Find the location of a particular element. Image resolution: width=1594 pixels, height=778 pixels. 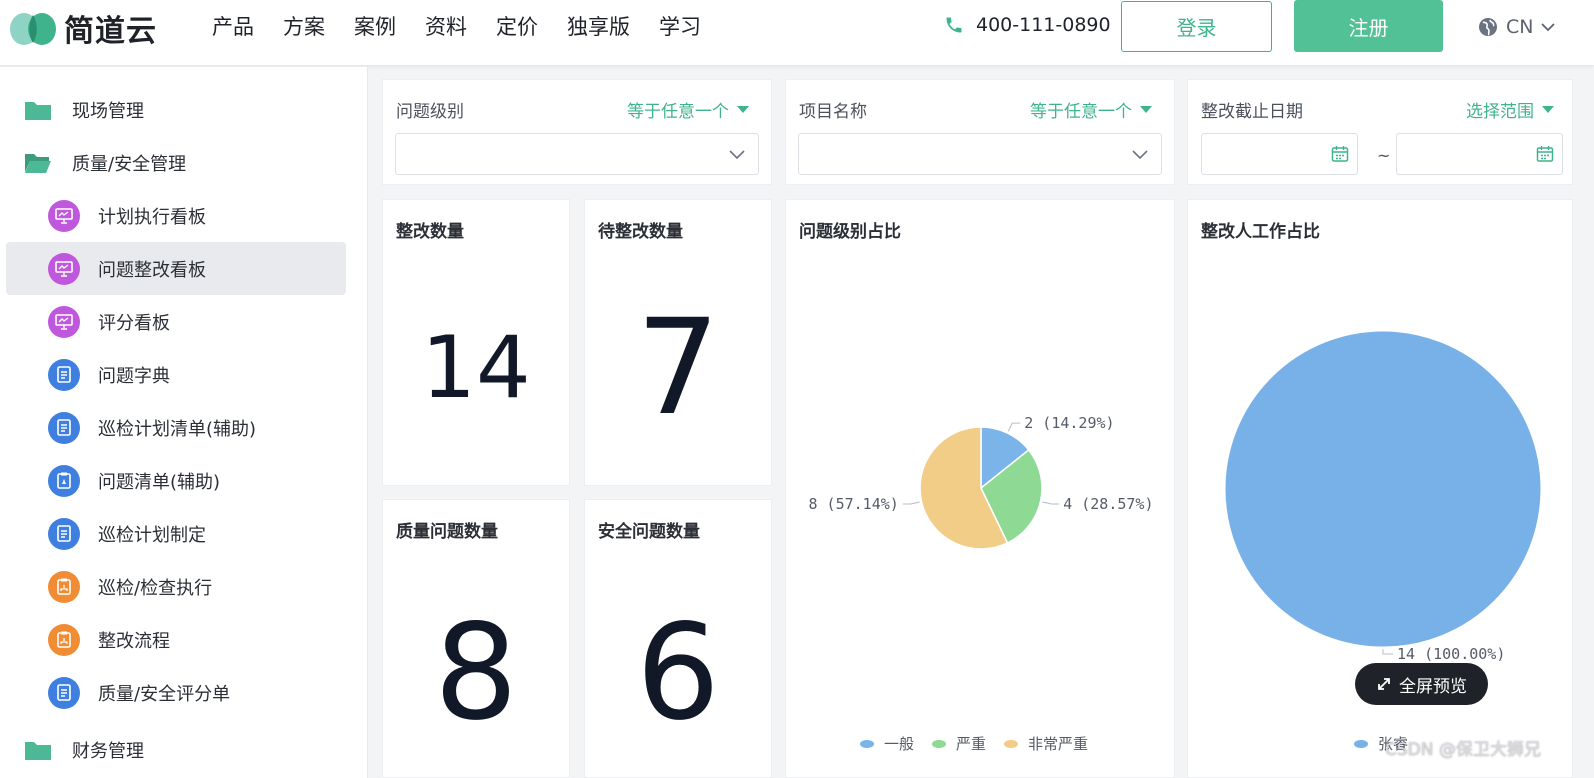

nav-item-products: 产品 is located at coordinates (233, 27).